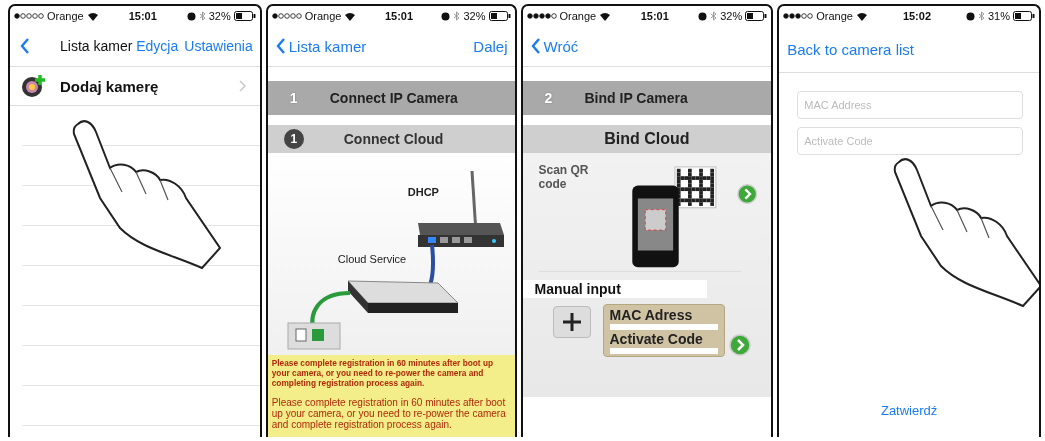  I want to click on substep-title: Connect Cloud, so click(393, 139).